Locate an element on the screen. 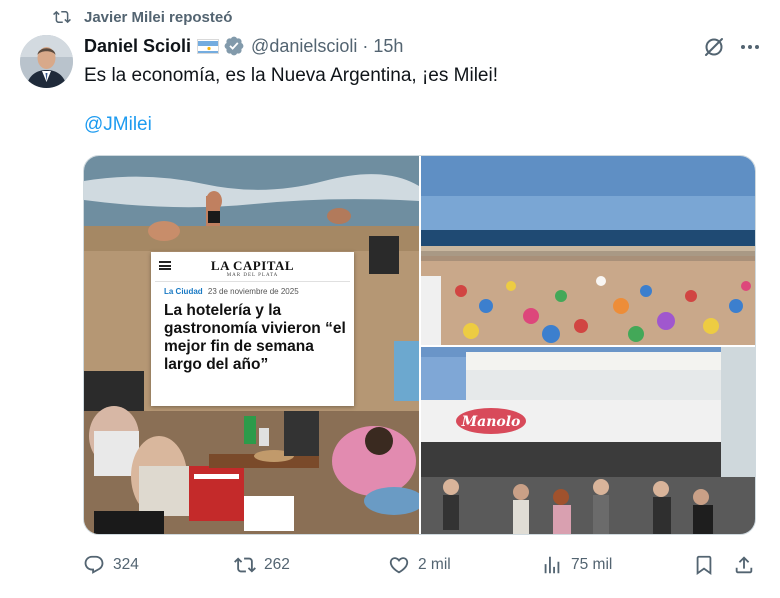 The height and width of the screenshot is (598, 780). news-section: La Ciudad is located at coordinates (183, 291).